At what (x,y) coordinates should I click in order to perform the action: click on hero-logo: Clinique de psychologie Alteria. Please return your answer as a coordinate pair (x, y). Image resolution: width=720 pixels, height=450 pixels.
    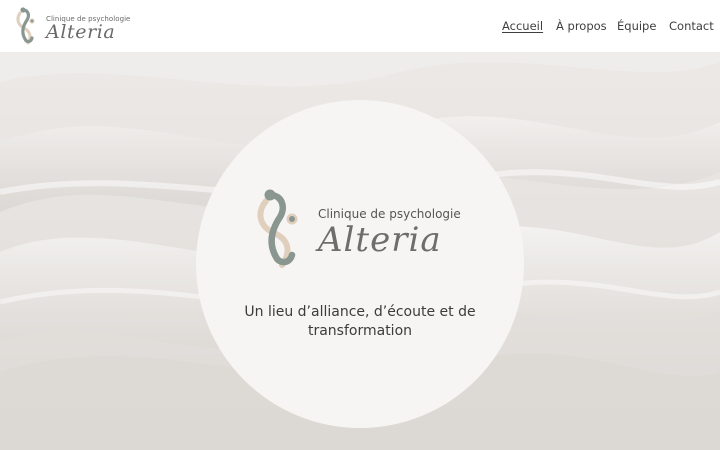
    Looking at the image, I should click on (357, 230).